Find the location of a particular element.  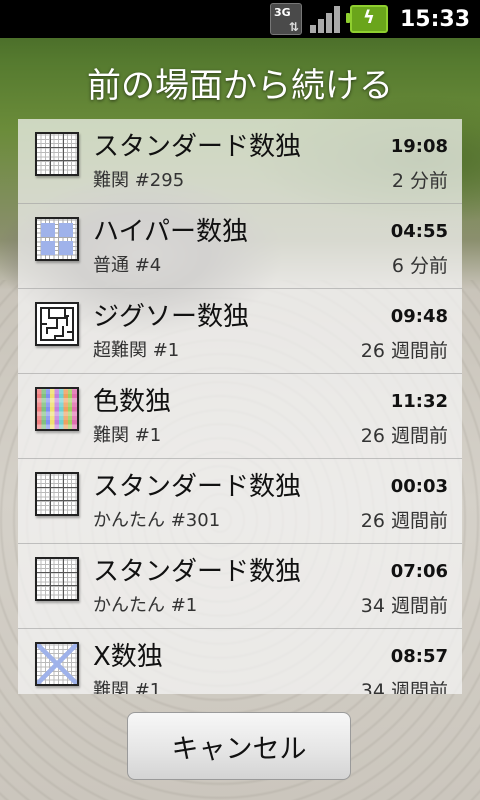

game-name: ハイパー数独 is located at coordinates (170, 232).